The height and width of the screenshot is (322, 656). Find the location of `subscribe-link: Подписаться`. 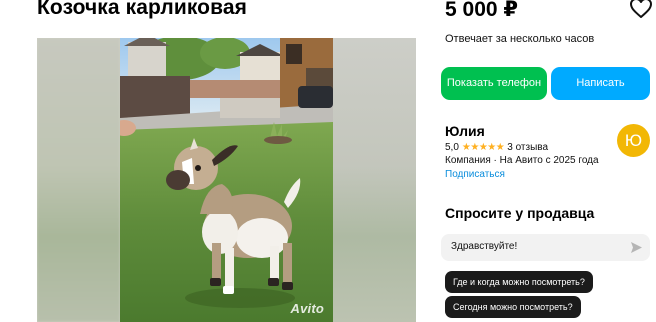

subscribe-link: Подписаться is located at coordinates (475, 174).